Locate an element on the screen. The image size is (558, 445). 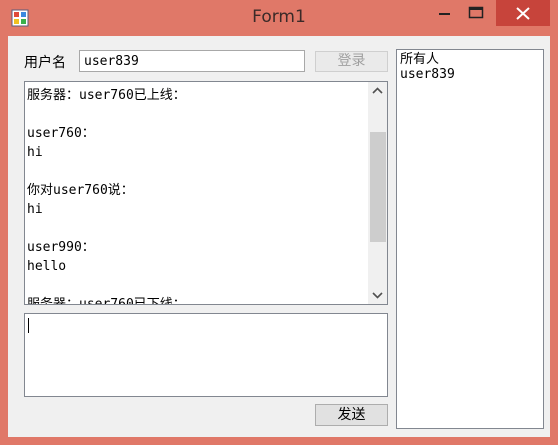
minimize-button is located at coordinates (445, 13).